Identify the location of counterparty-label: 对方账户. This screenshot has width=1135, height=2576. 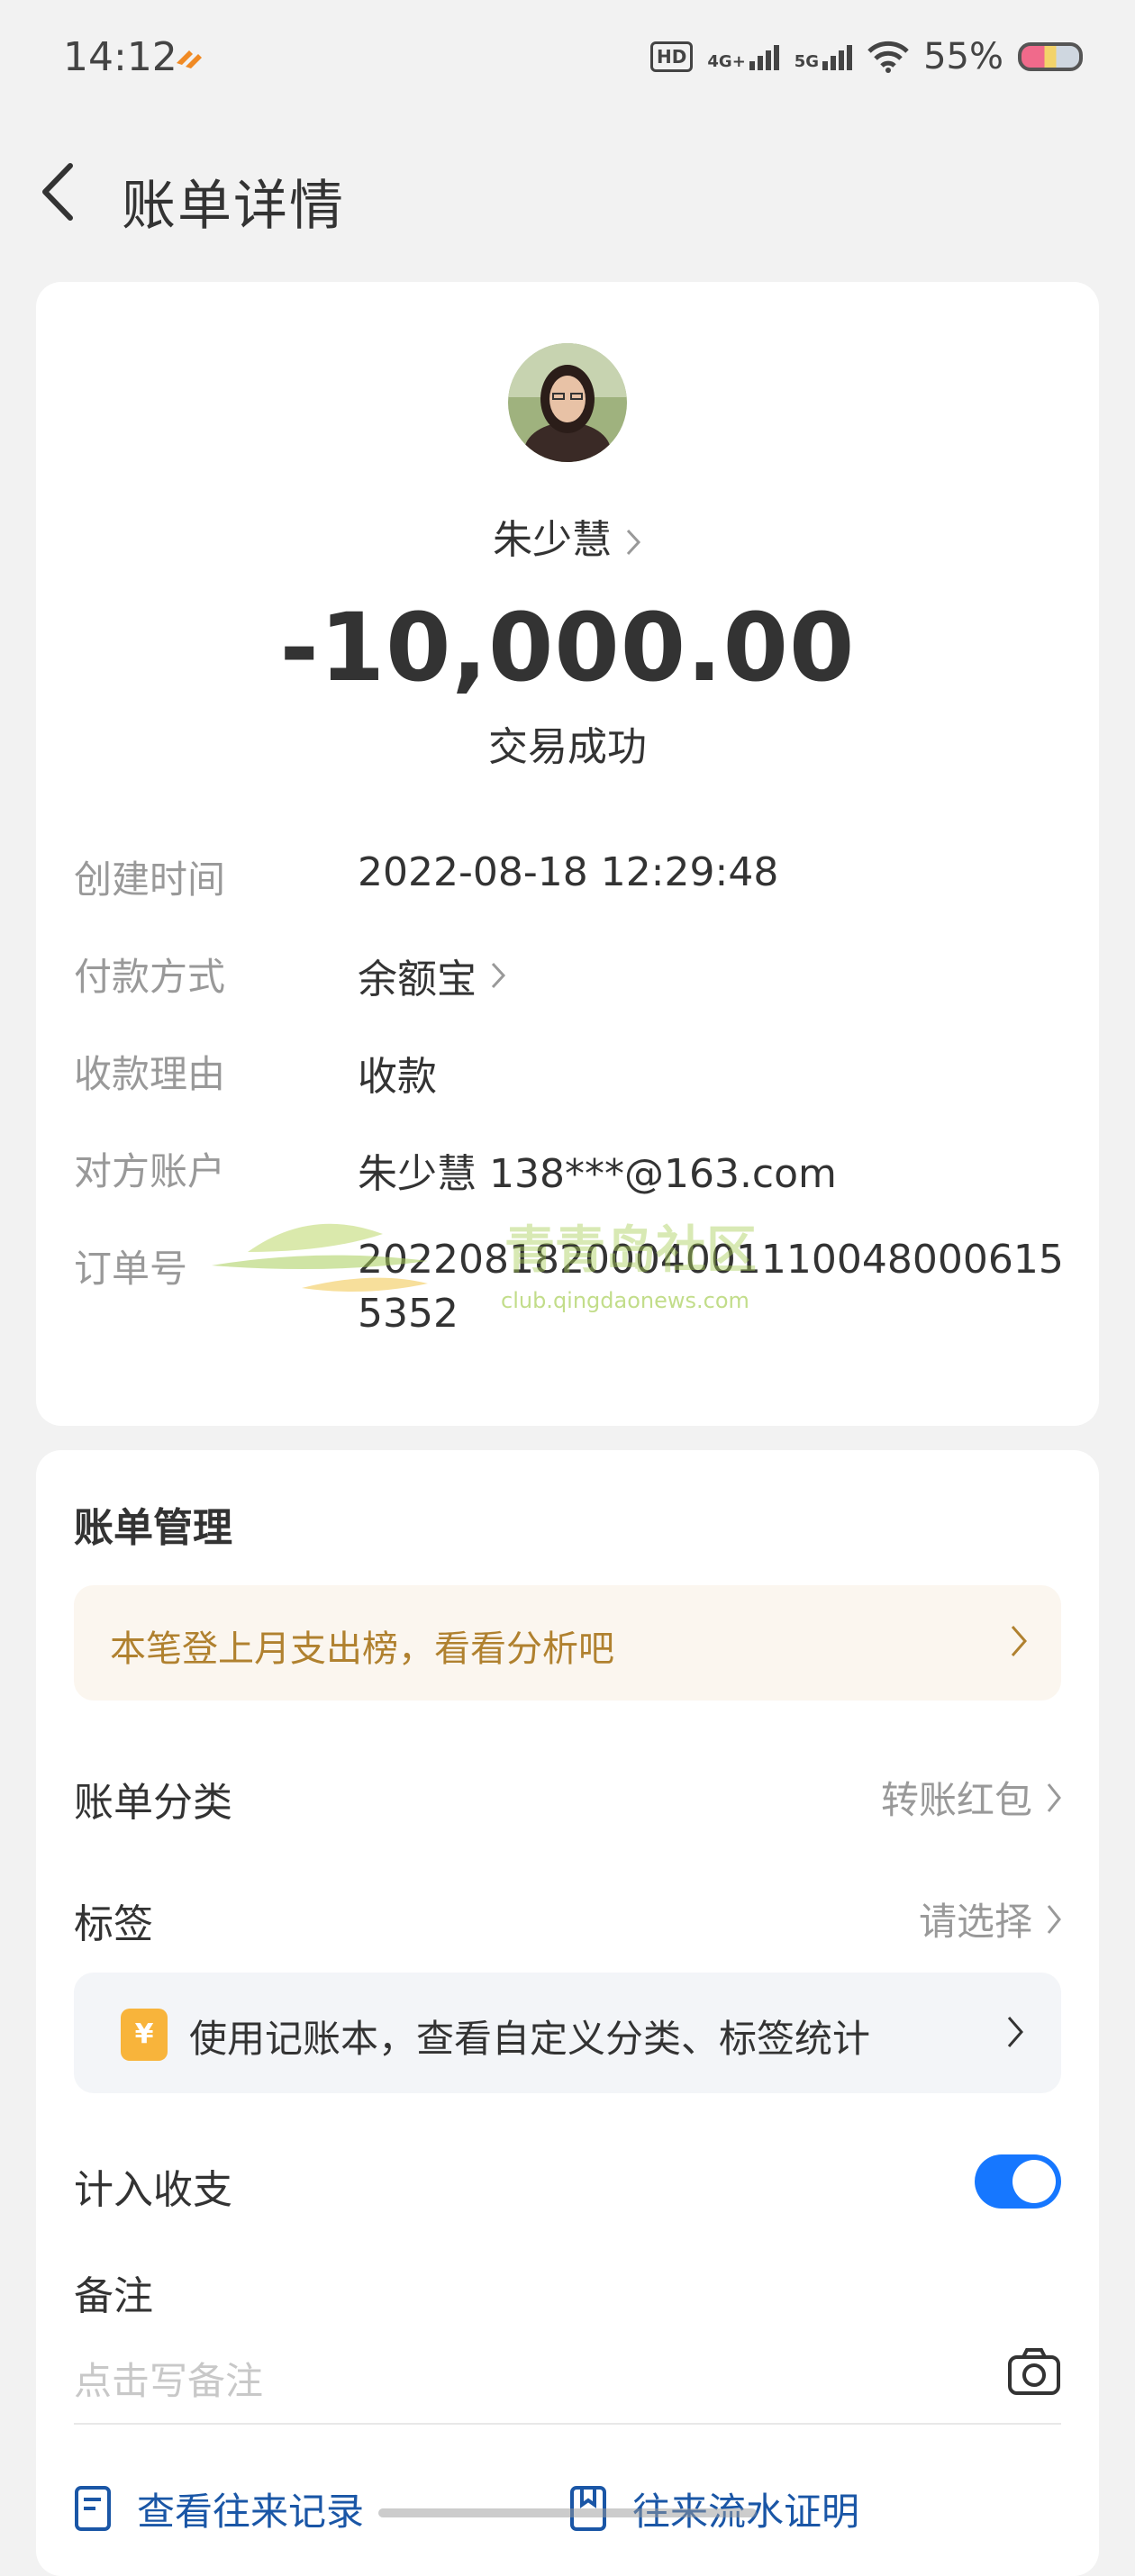
(150, 1171).